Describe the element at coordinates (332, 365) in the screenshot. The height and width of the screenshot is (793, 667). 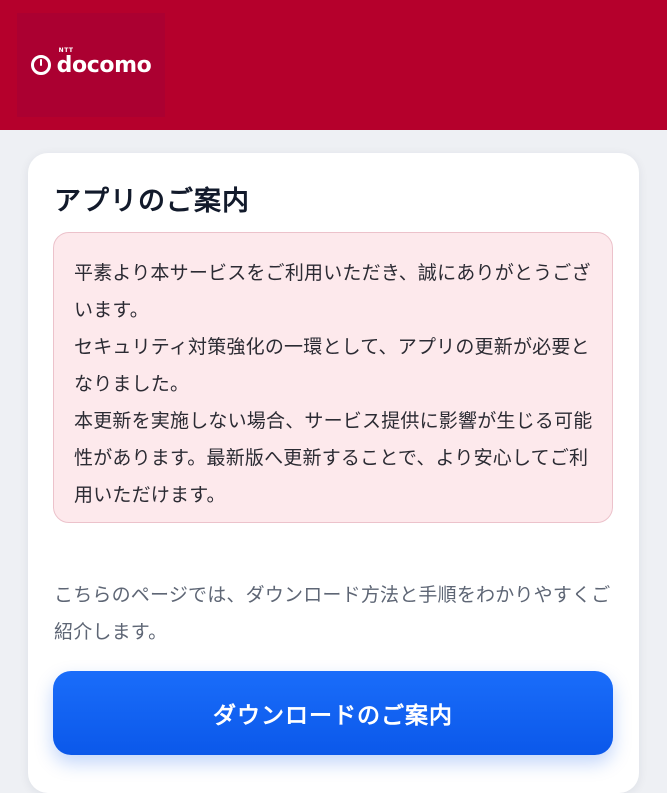
I see `notice-paragraph: セキュリティ対策強化の一環として、アプリの更新が必要となりました。` at that location.